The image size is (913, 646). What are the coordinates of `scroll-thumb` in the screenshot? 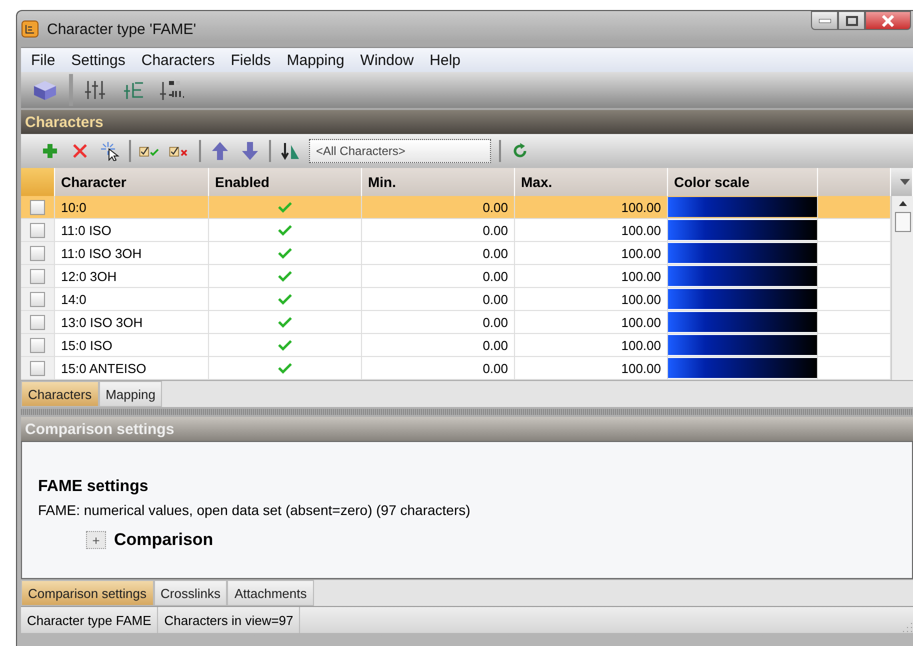 It's located at (902, 222).